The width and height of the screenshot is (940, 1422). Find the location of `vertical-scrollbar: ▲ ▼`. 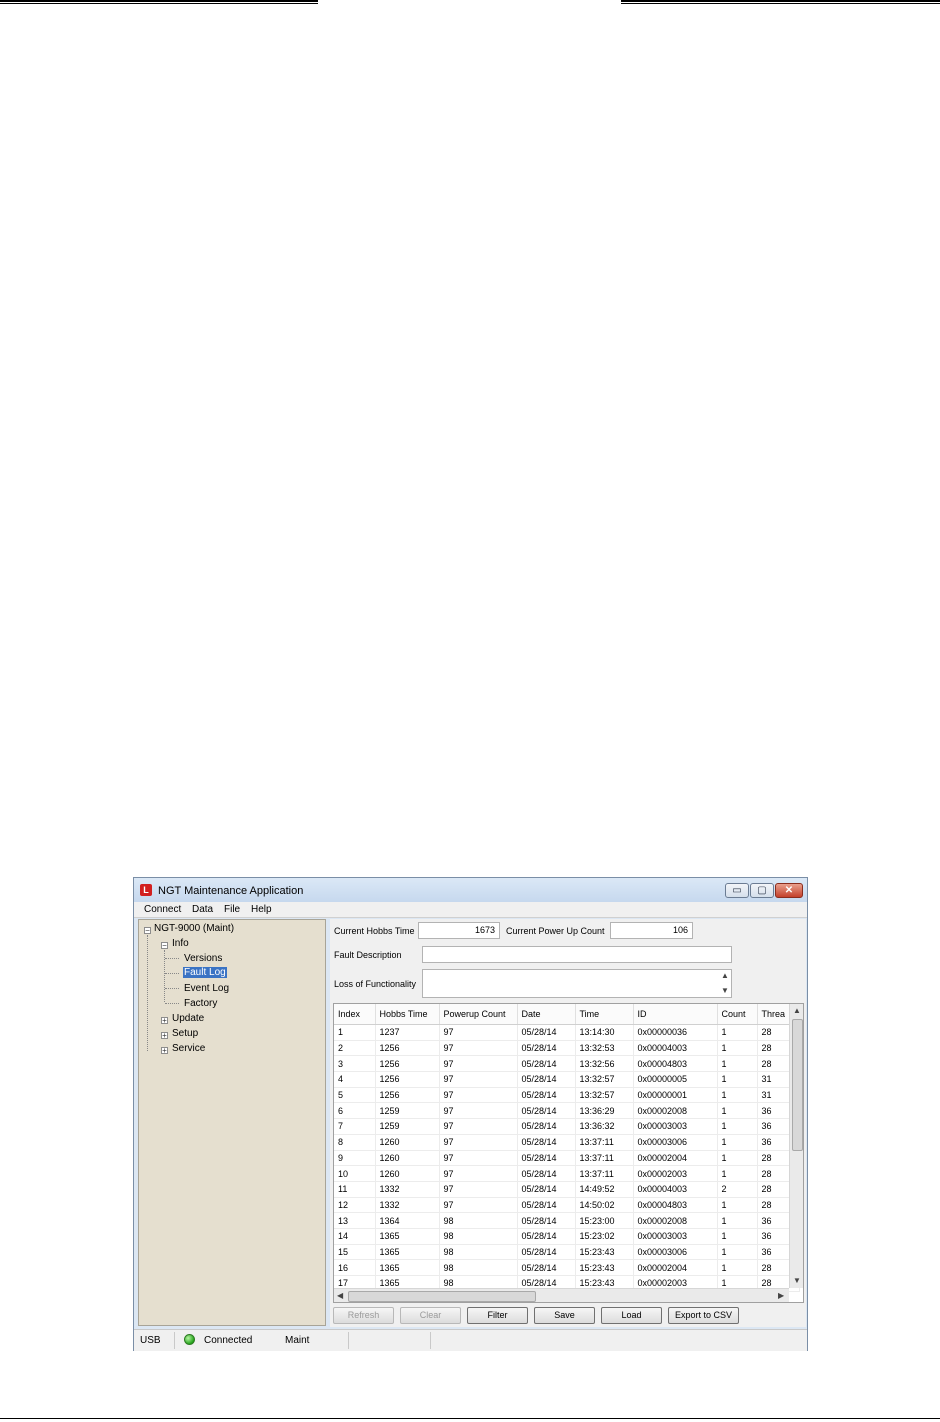

vertical-scrollbar: ▲ ▼ is located at coordinates (796, 1146).